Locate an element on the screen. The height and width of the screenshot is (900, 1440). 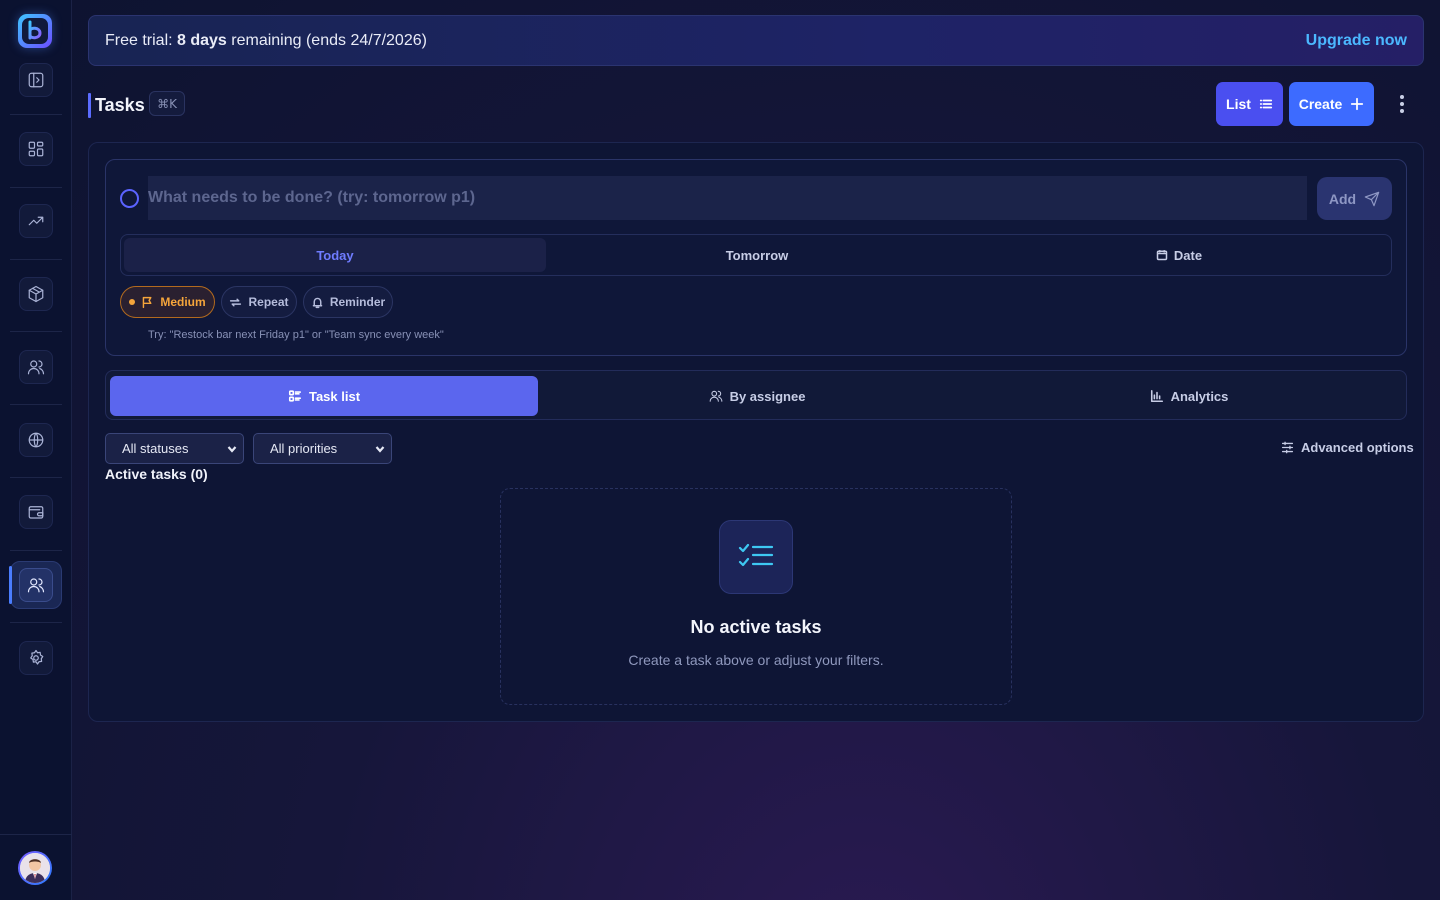
settings-icon is located at coordinates (37, 657).